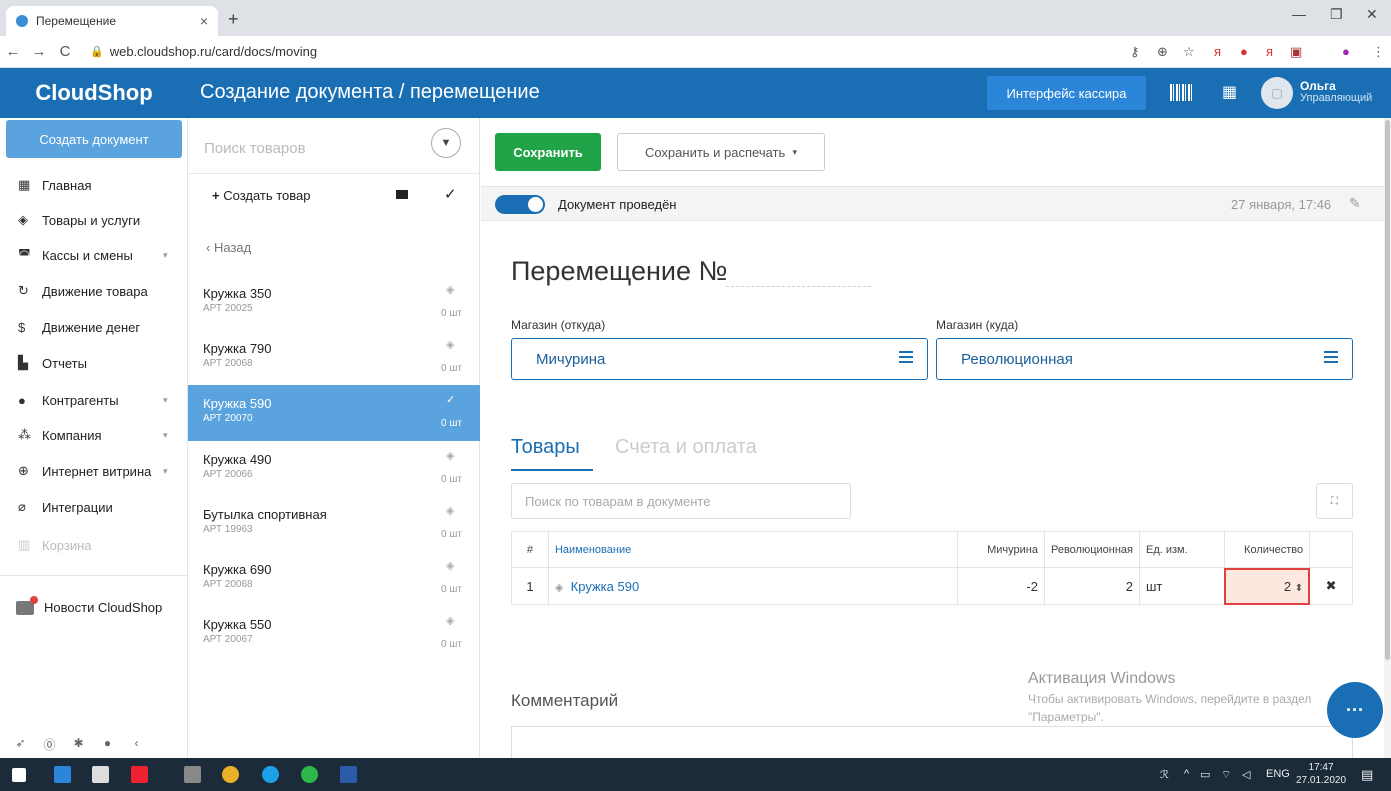  I want to click on people-tray-icon: ℛ, so click(1164, 774).